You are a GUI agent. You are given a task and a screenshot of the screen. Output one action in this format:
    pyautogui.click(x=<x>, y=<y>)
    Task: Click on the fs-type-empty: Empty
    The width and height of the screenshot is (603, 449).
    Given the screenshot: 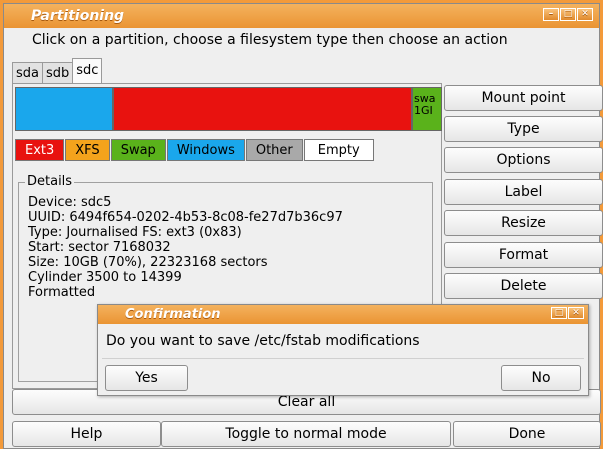 What is the action you would take?
    pyautogui.click(x=338, y=150)
    